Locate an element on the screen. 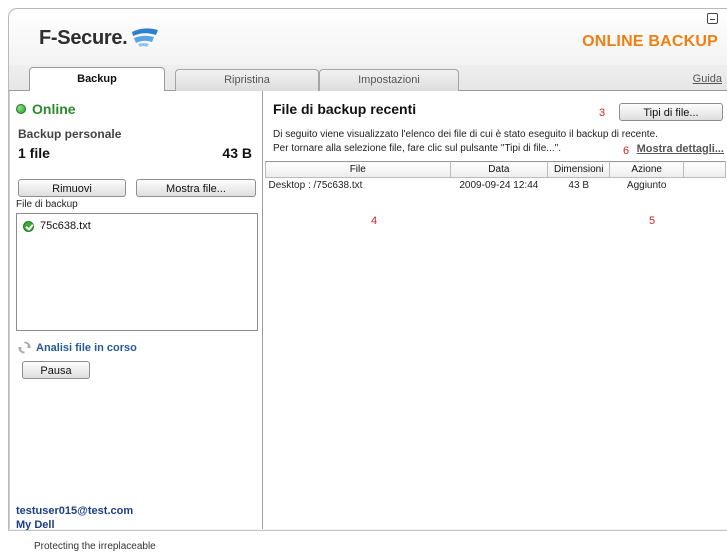 The image size is (727, 558). status-row: Online is located at coordinates (46, 109).